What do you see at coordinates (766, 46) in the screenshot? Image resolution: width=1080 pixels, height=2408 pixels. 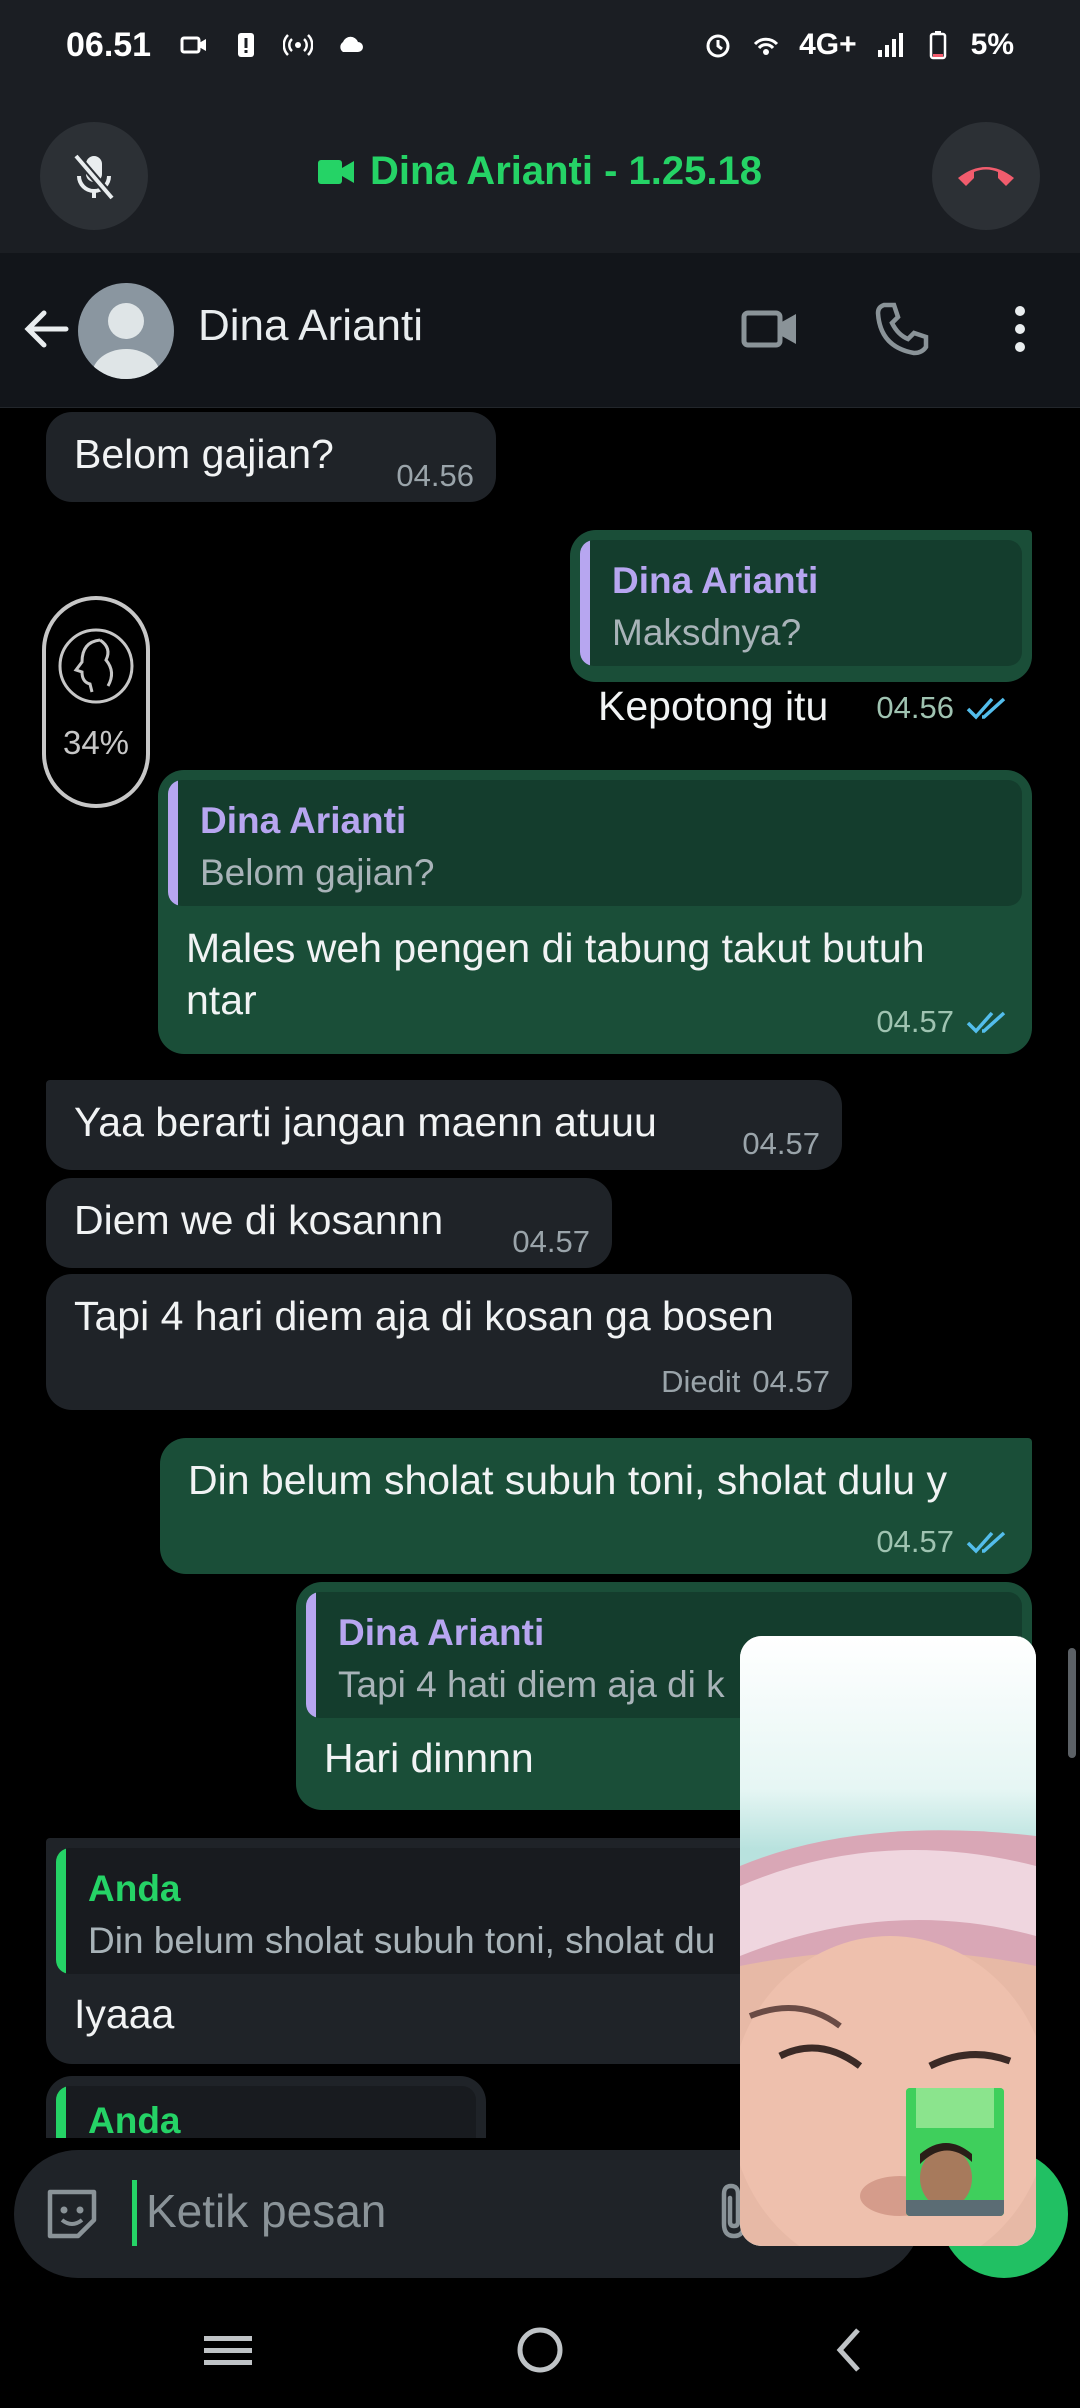 I see `wifi-calling-icon` at bounding box center [766, 46].